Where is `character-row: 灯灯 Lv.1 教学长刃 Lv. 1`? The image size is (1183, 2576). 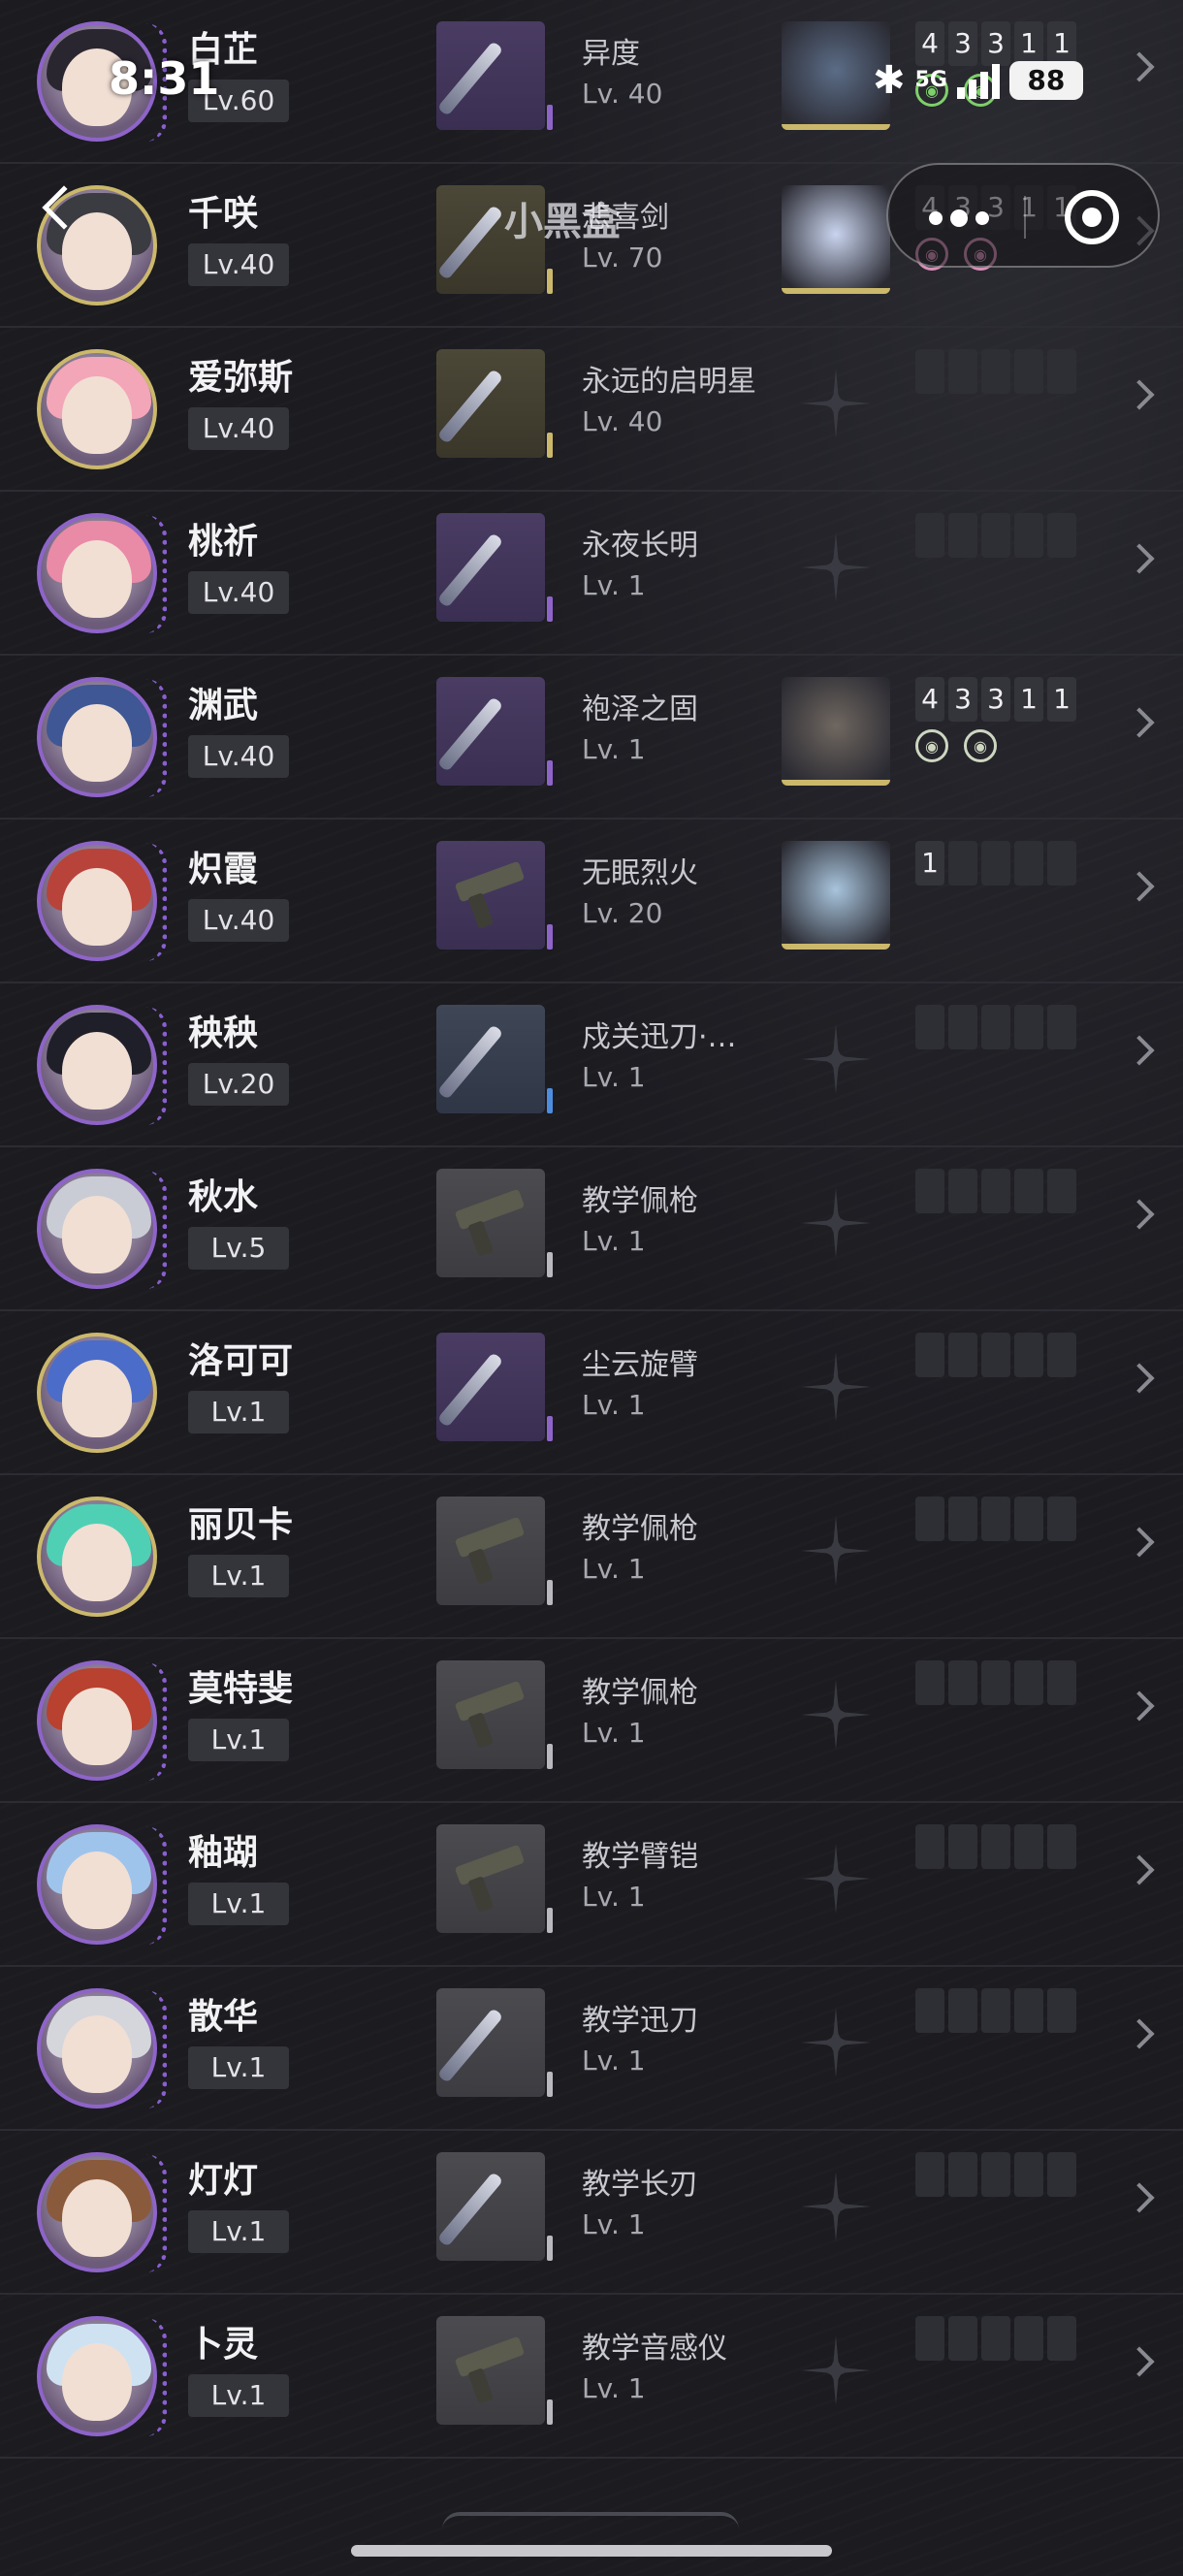 character-row: 灯灯 Lv.1 教学长刃 Lv. 1 is located at coordinates (591, 2213).